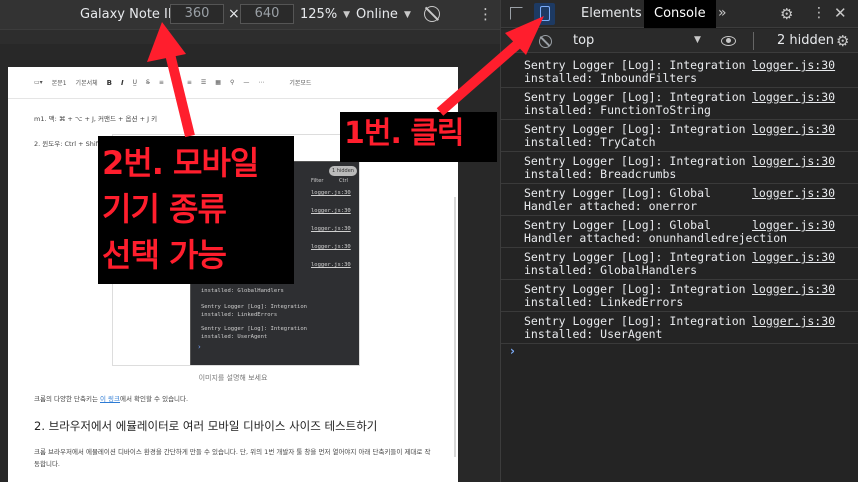 This screenshot has width=858, height=482. What do you see at coordinates (87, 82) in the screenshot?
I see `font-select: 기본서체` at bounding box center [87, 82].